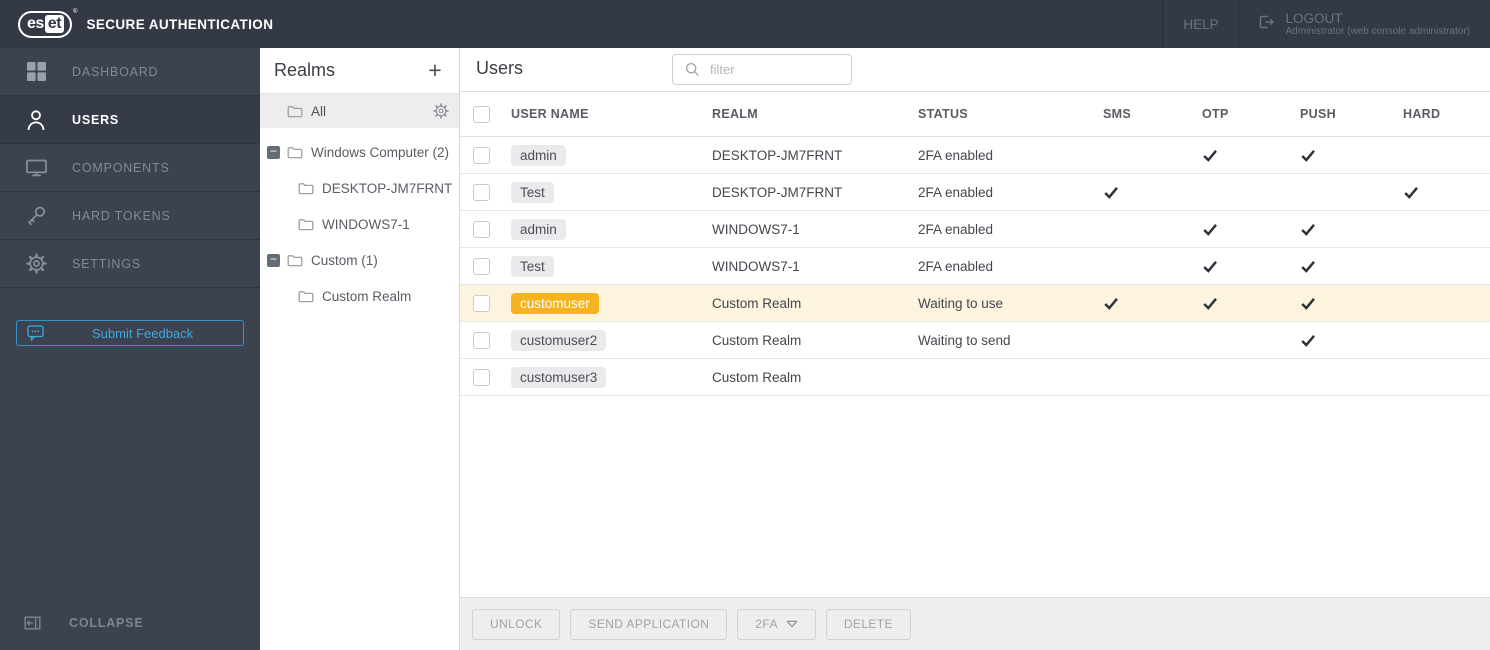  I want to click on delete-button: DELETE, so click(868, 624).